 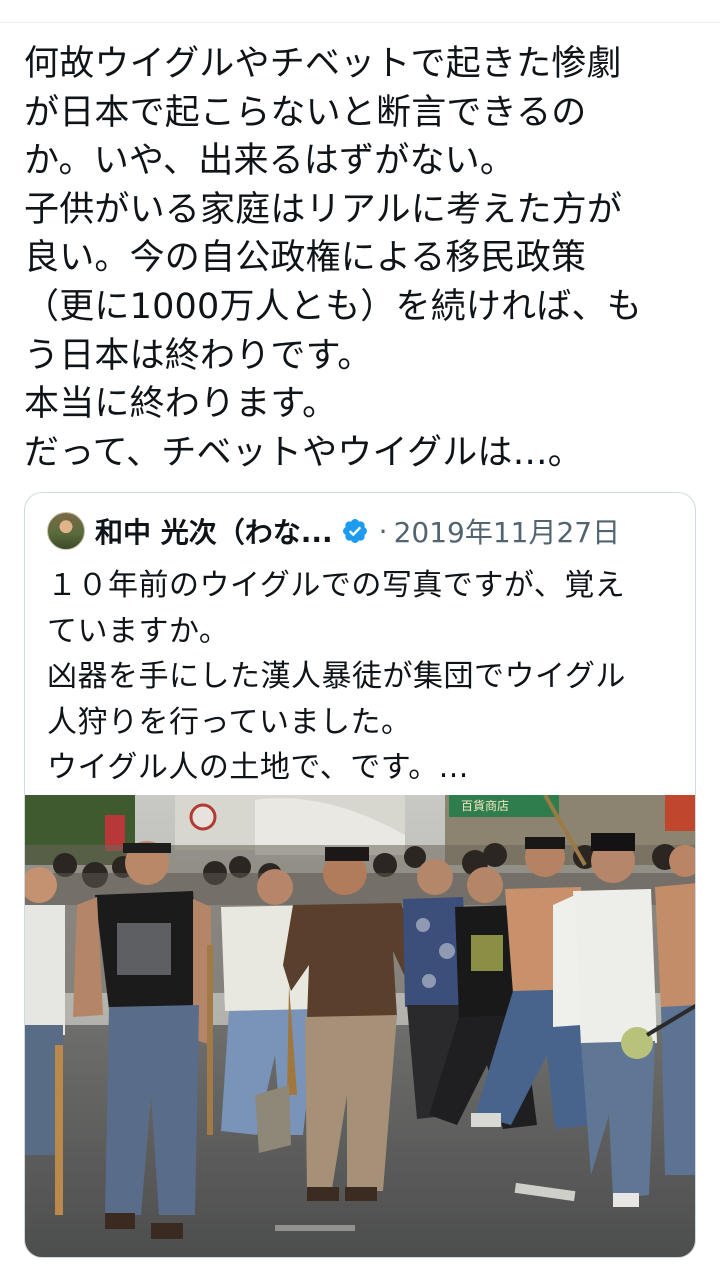 What do you see at coordinates (354, 531) in the screenshot?
I see `verified-badge-icon` at bounding box center [354, 531].